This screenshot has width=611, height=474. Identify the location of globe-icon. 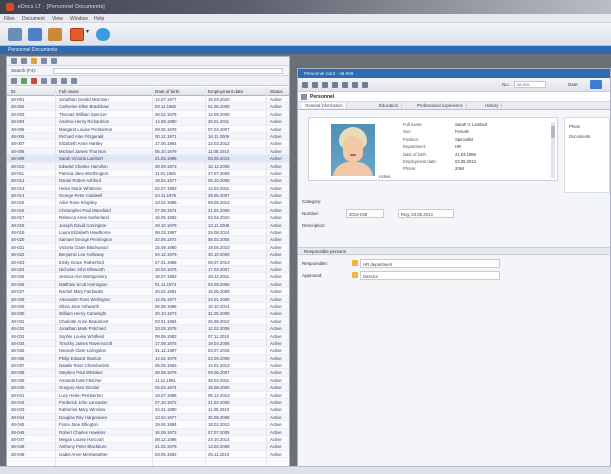
(103, 34).